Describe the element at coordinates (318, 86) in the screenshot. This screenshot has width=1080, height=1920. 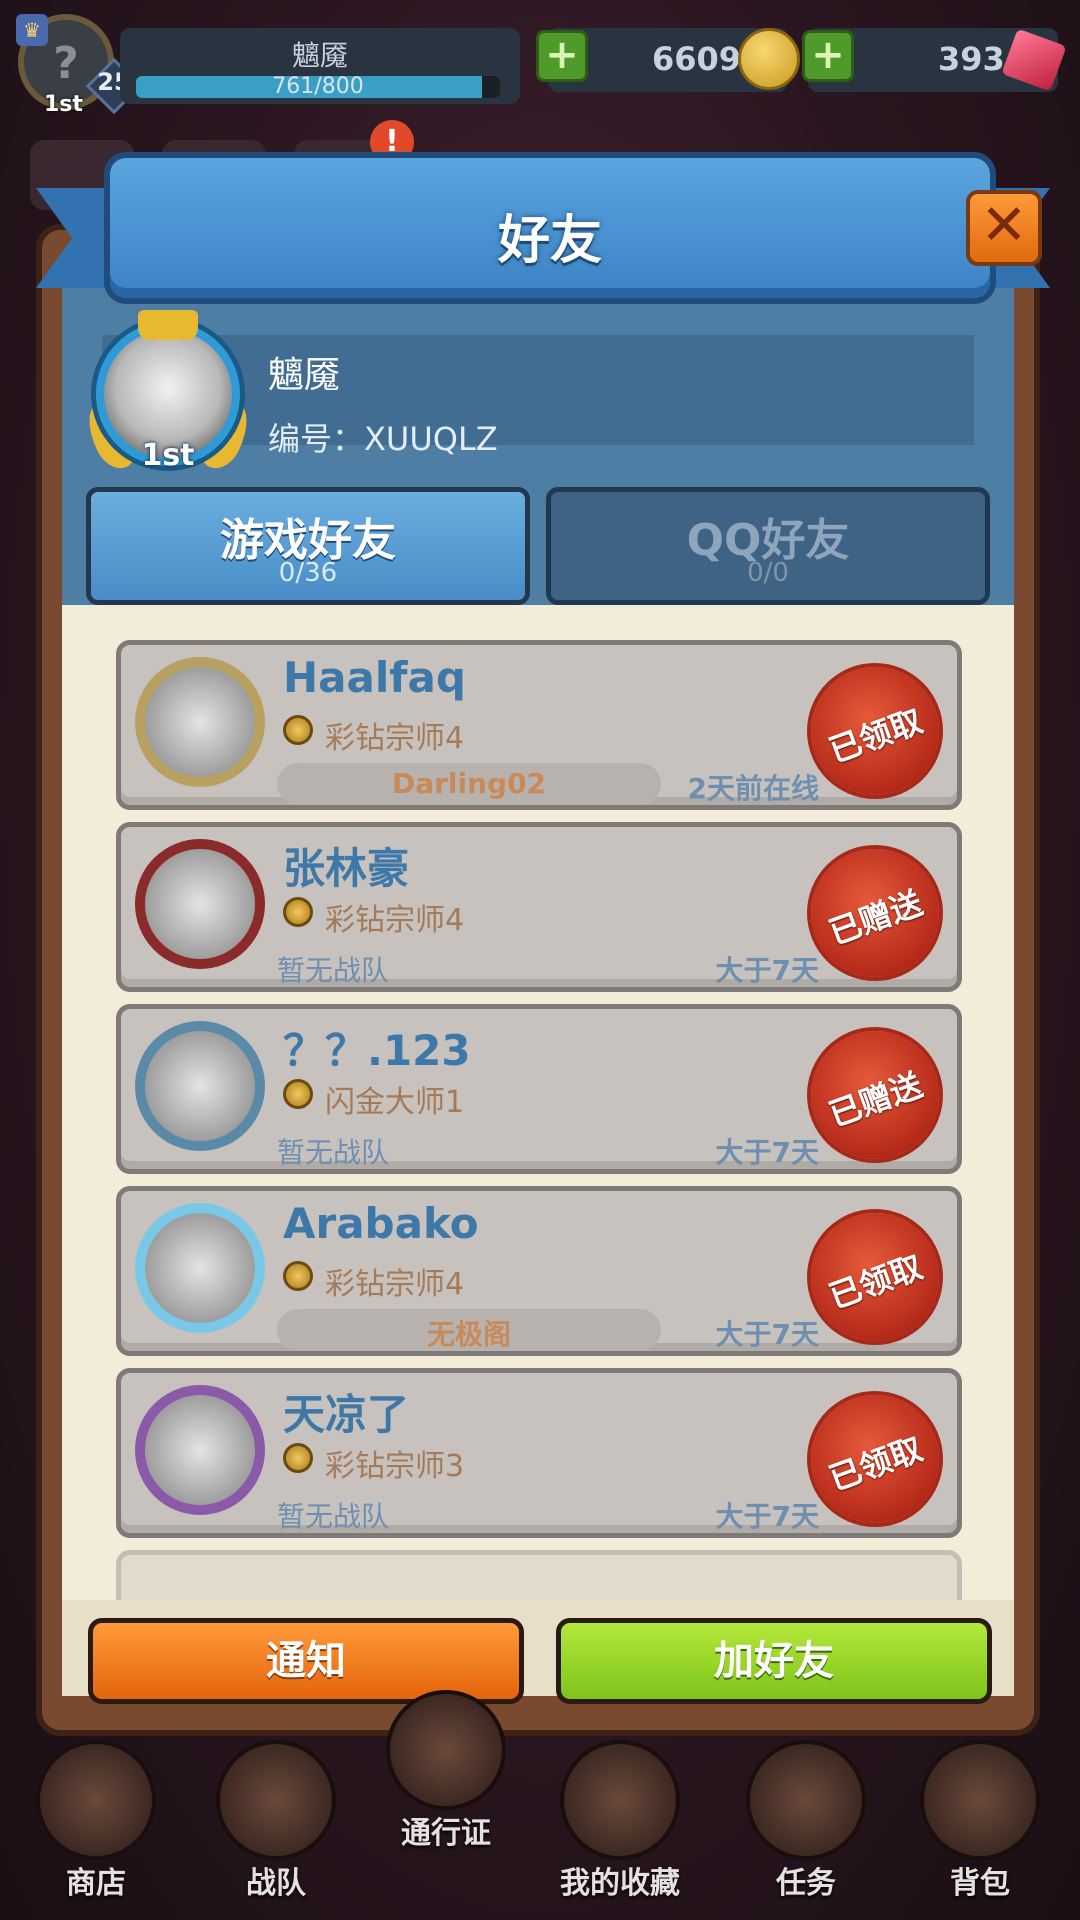
I see `xp-text: 761/800` at that location.